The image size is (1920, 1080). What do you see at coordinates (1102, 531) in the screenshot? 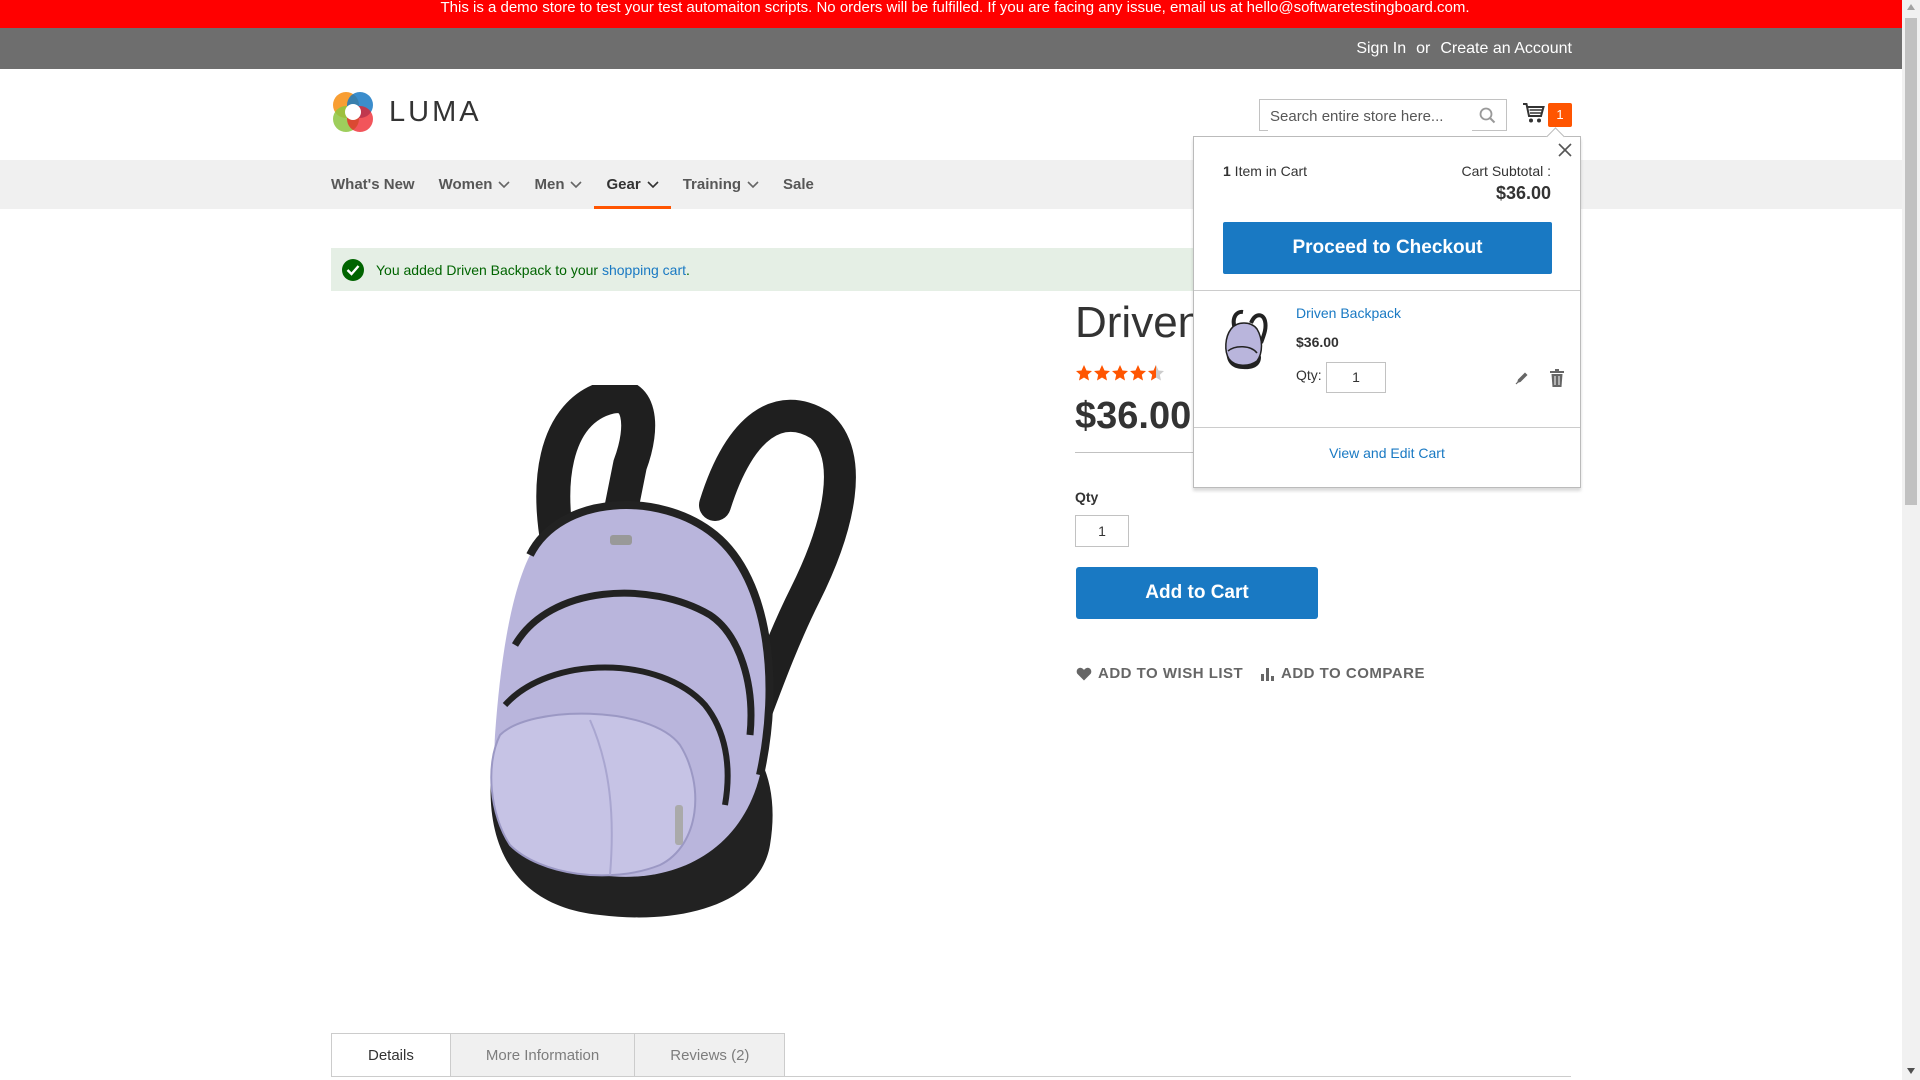
I see `qty-input: 1` at bounding box center [1102, 531].